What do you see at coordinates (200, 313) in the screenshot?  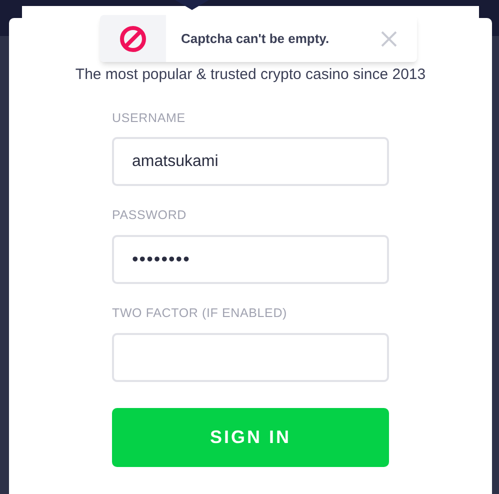 I see `field-label: TWO FACTOR (IF ENABLED)` at bounding box center [200, 313].